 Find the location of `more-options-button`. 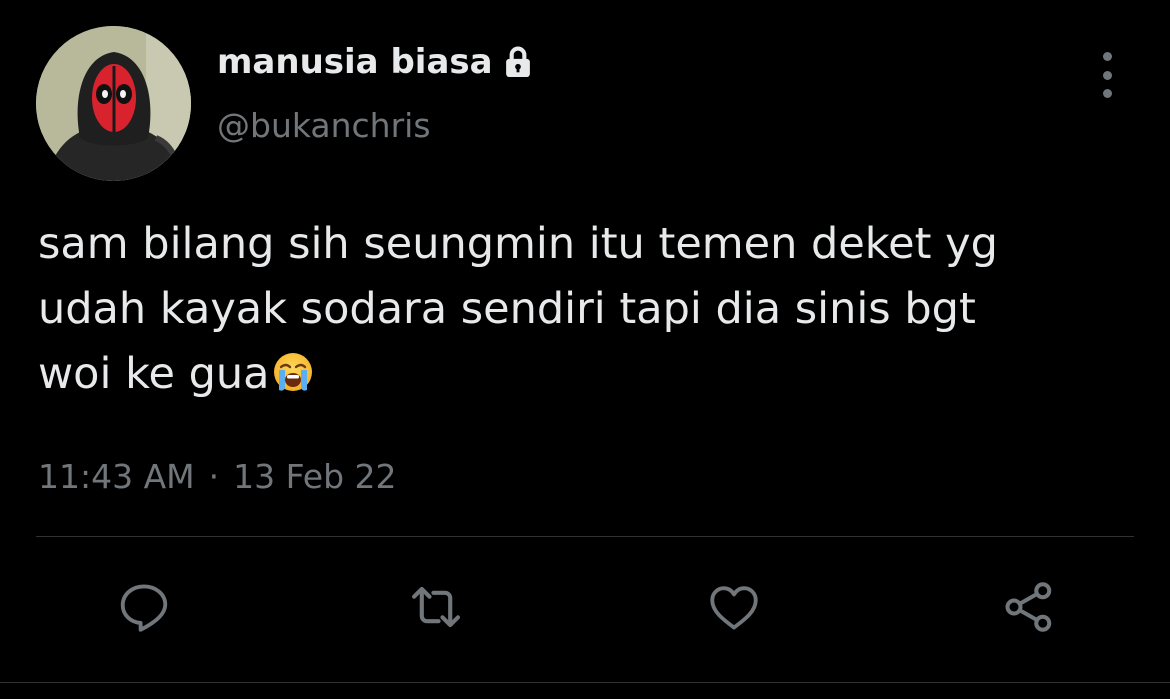

more-options-button is located at coordinates (1107, 75).